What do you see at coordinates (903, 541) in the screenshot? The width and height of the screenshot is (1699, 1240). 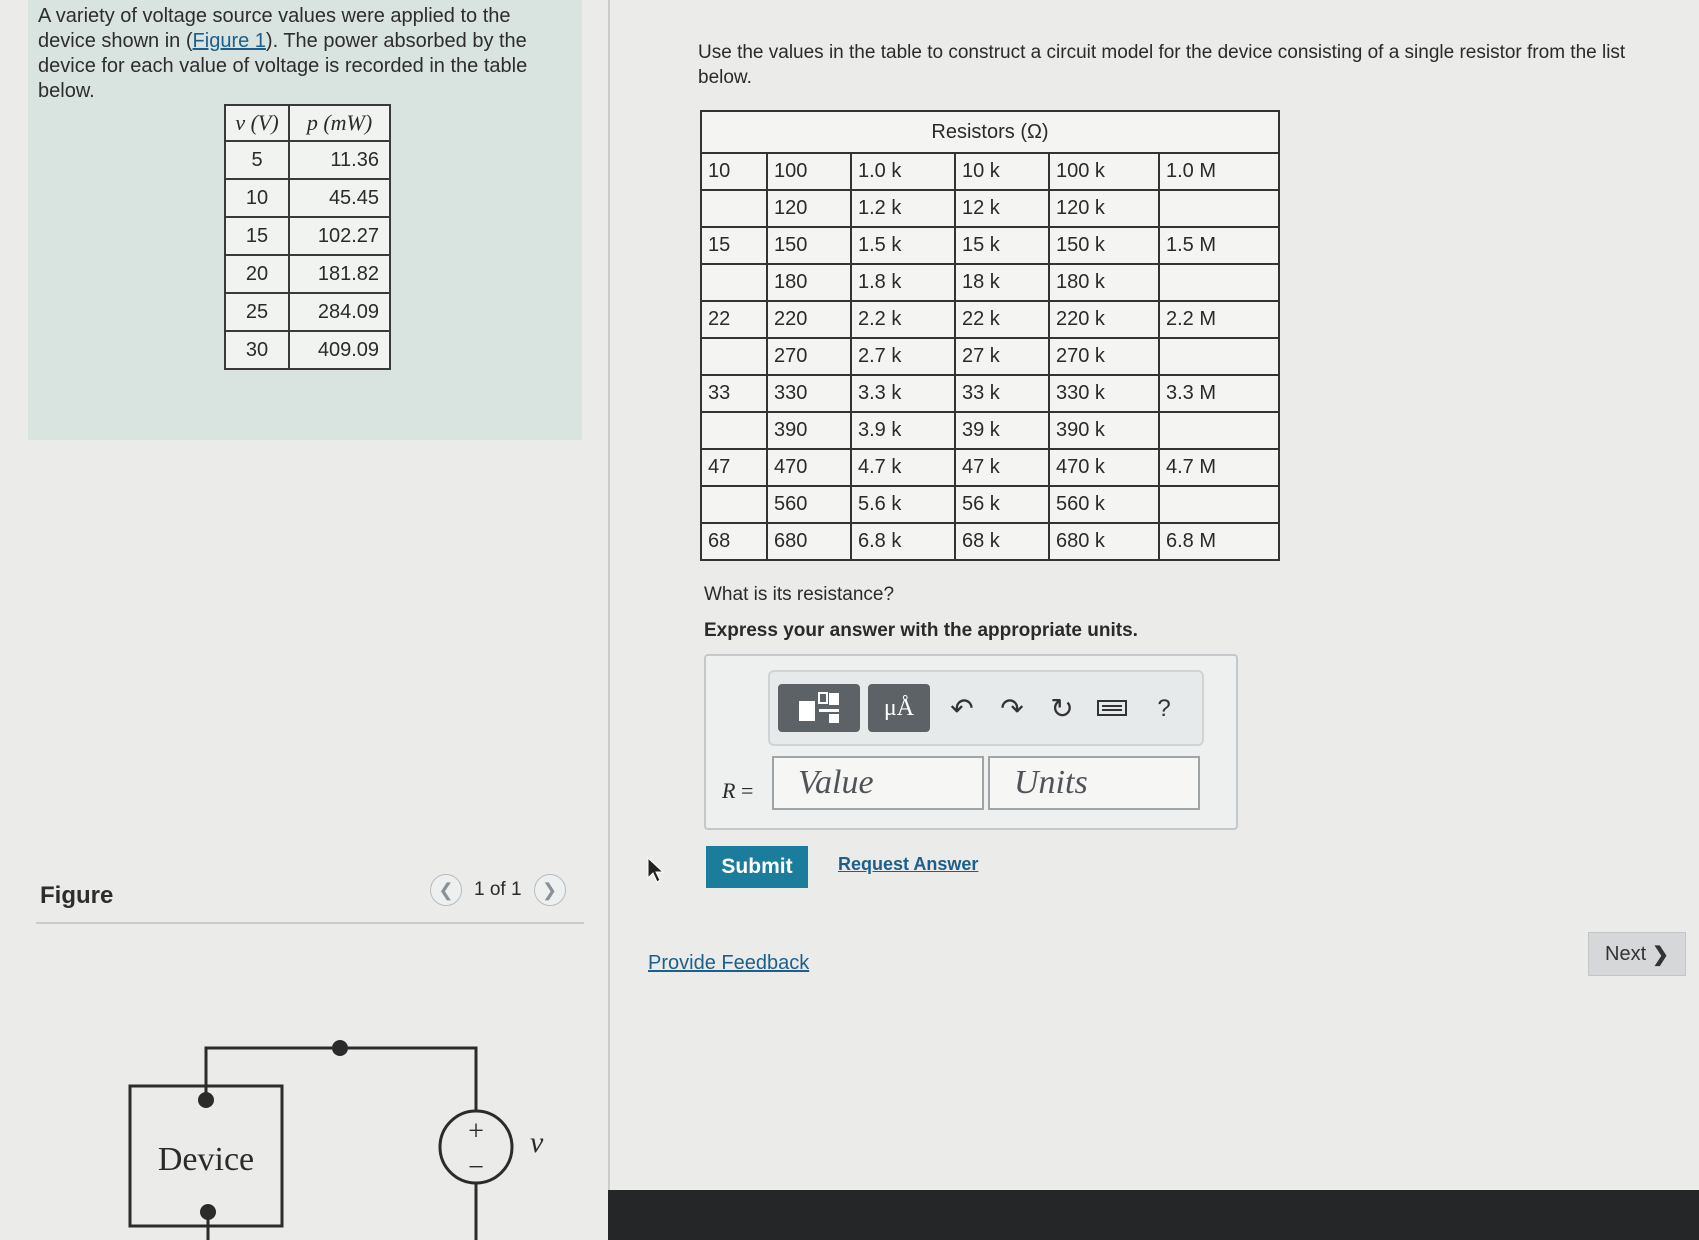 I see `resistor-cell: 6.8 k` at bounding box center [903, 541].